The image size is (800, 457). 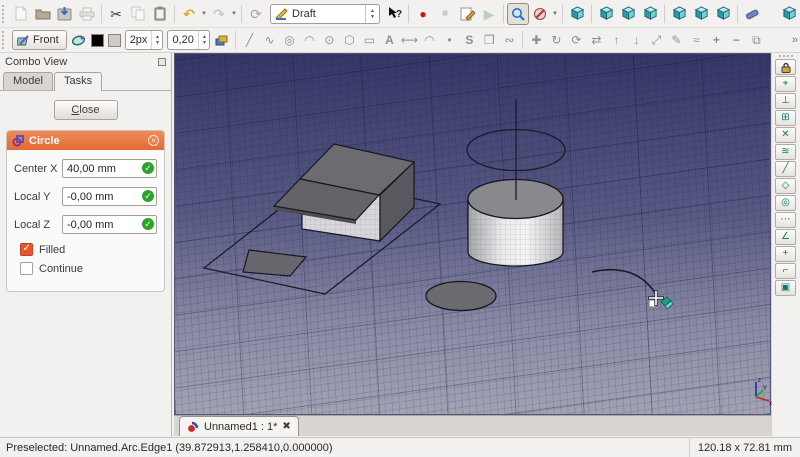 I want to click on field-label-local-y: Local Y, so click(x=32, y=196).